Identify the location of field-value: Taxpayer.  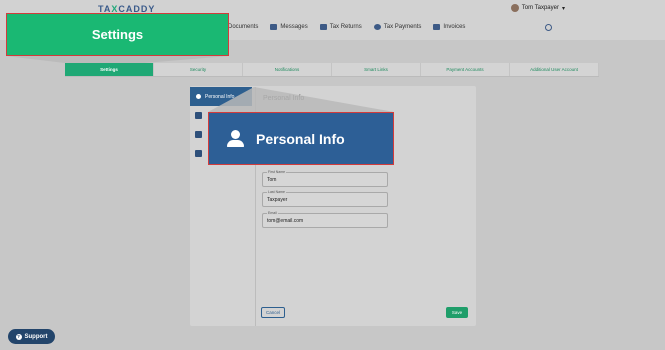
(277, 200).